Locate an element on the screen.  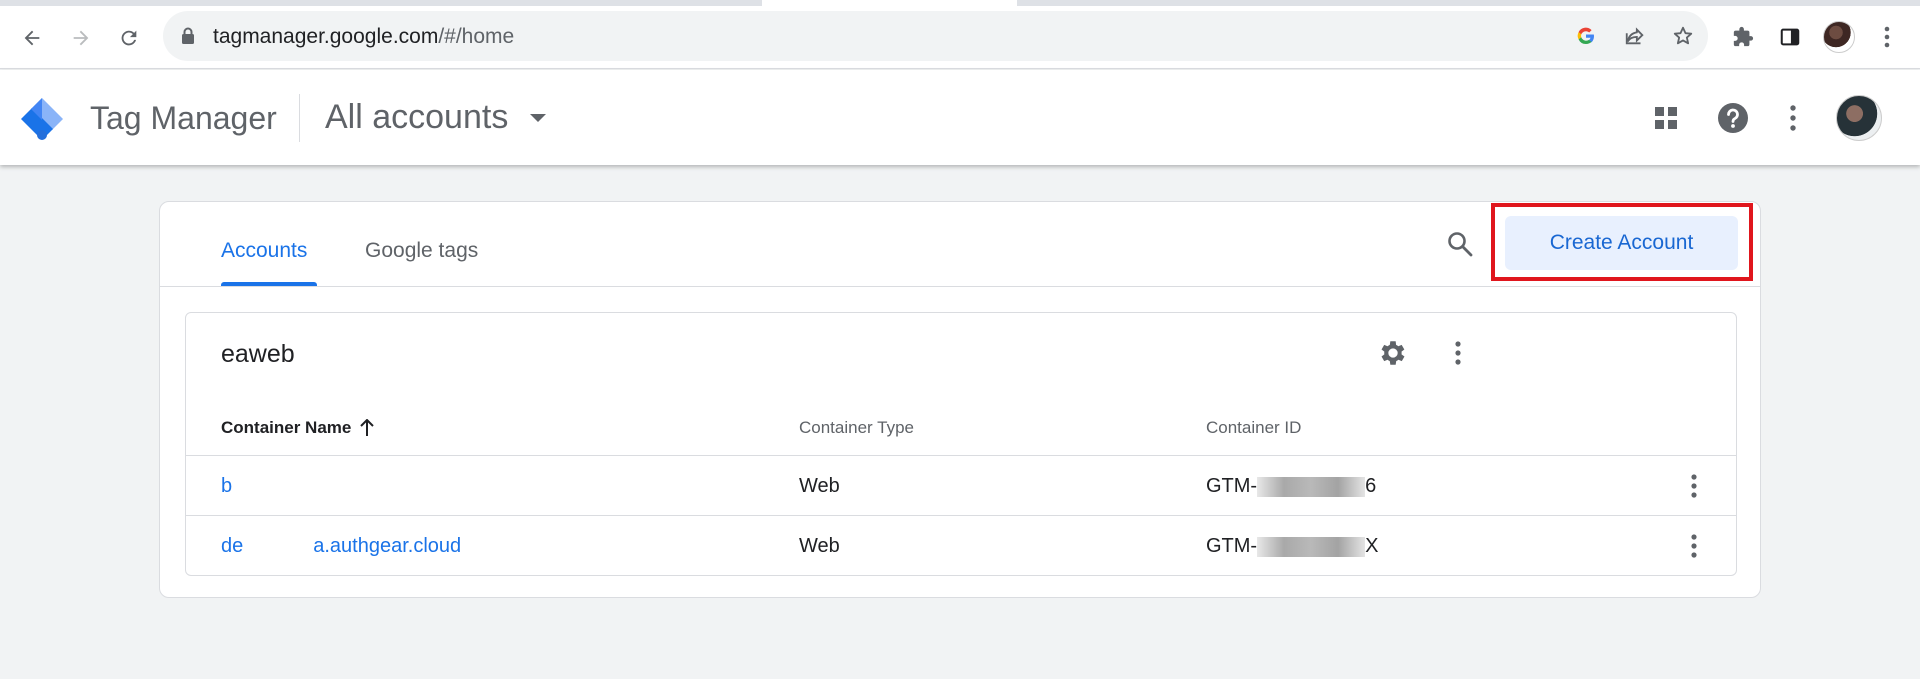
tag-manager-logo-icon is located at coordinates (42, 119).